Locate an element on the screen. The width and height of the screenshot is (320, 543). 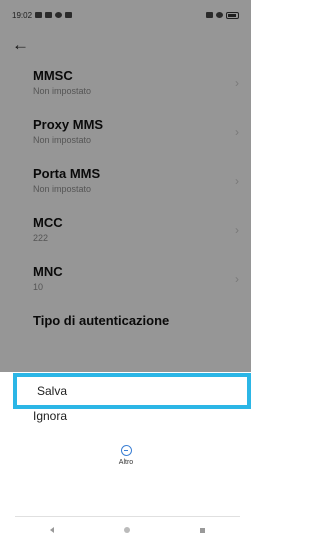
more-button-label: Altro is located at coordinates (126, 462).